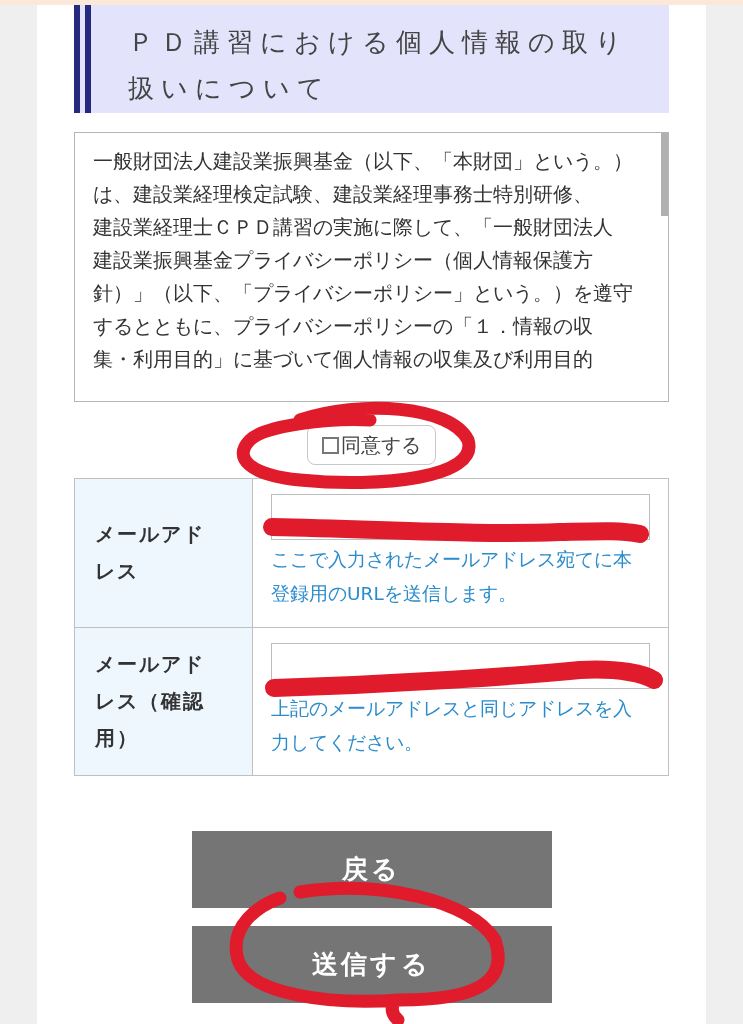  I want to click on help-text: 上記のメールアドレスと同じアドレスを入 力してください。, so click(452, 726).